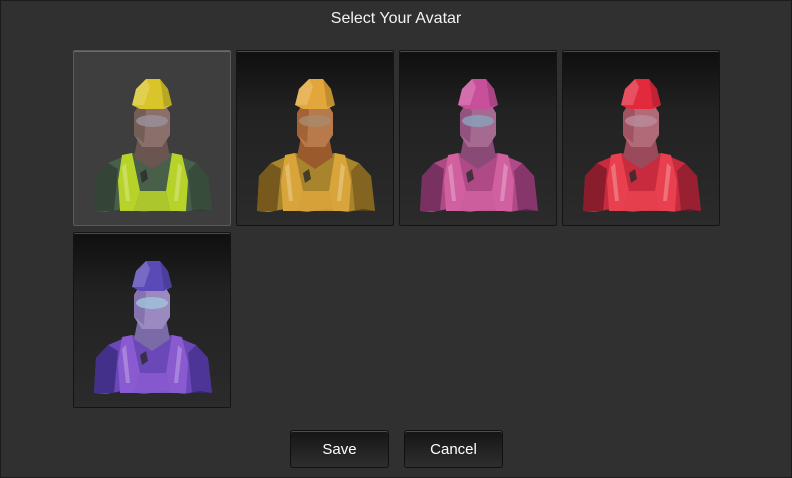 This screenshot has width=792, height=478. Describe the element at coordinates (642, 145) in the screenshot. I see `avatar-red-figure` at that location.